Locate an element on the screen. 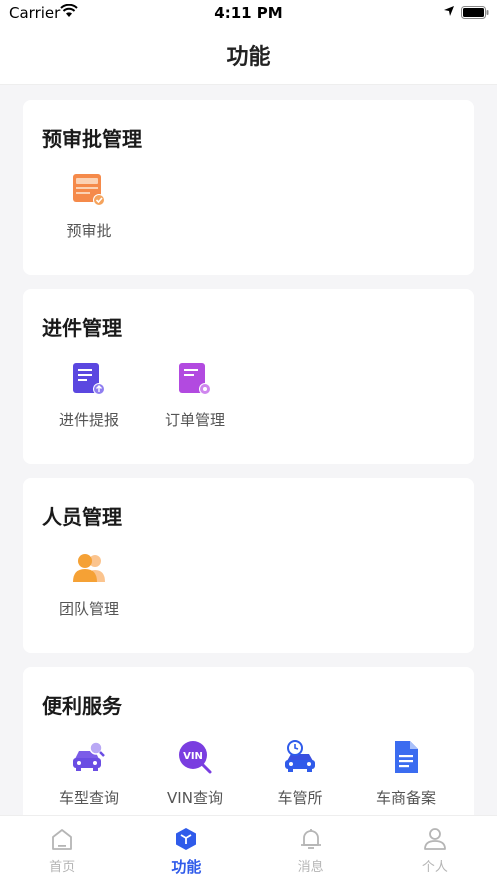 This screenshot has height=883, width=497. tab-profile: 个人 is located at coordinates (435, 849).